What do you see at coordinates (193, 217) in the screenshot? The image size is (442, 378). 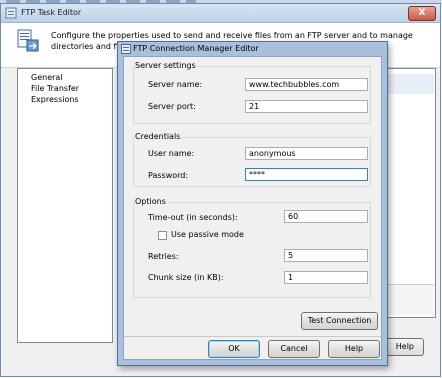 I see `timeout-label: Time-out (in seconds):` at bounding box center [193, 217].